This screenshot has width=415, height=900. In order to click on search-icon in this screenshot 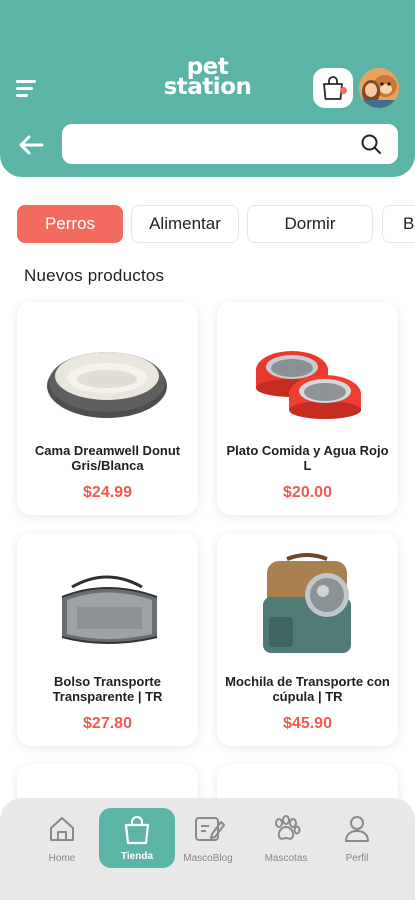, I will do `click(371, 144)`.